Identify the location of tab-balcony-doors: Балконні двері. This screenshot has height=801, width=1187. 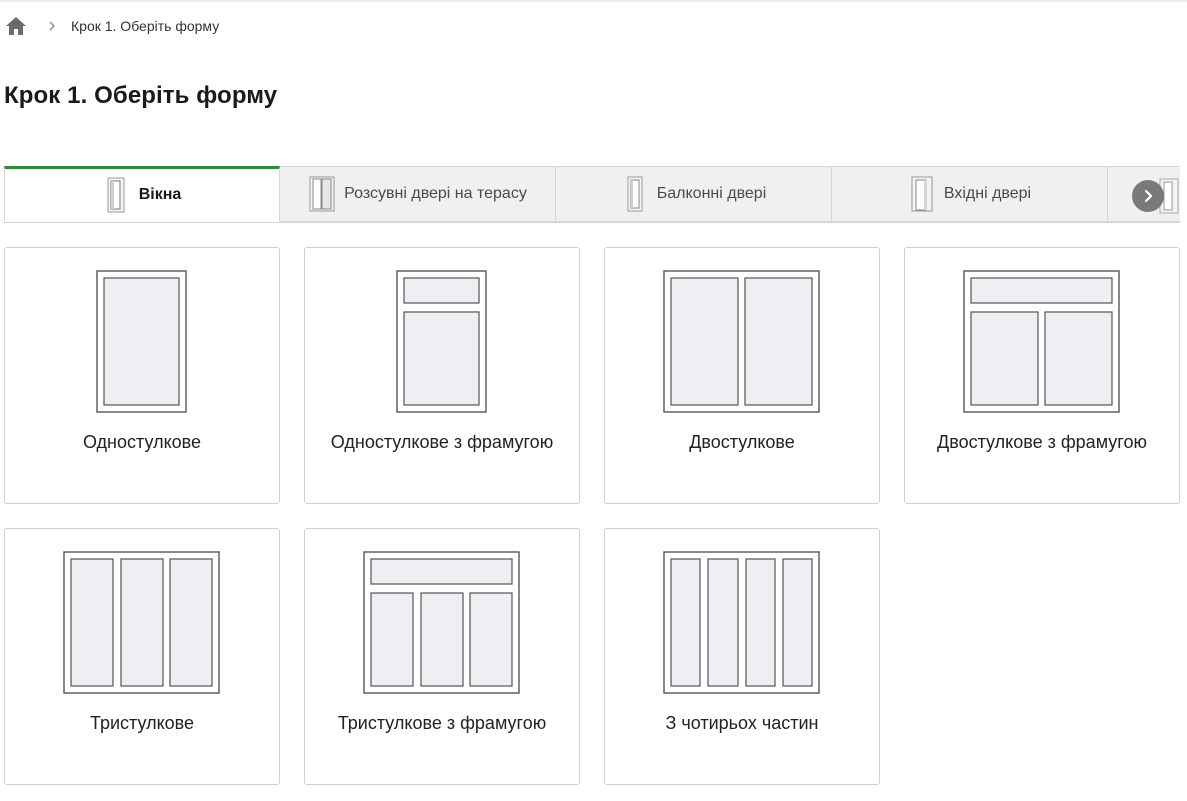
(694, 194).